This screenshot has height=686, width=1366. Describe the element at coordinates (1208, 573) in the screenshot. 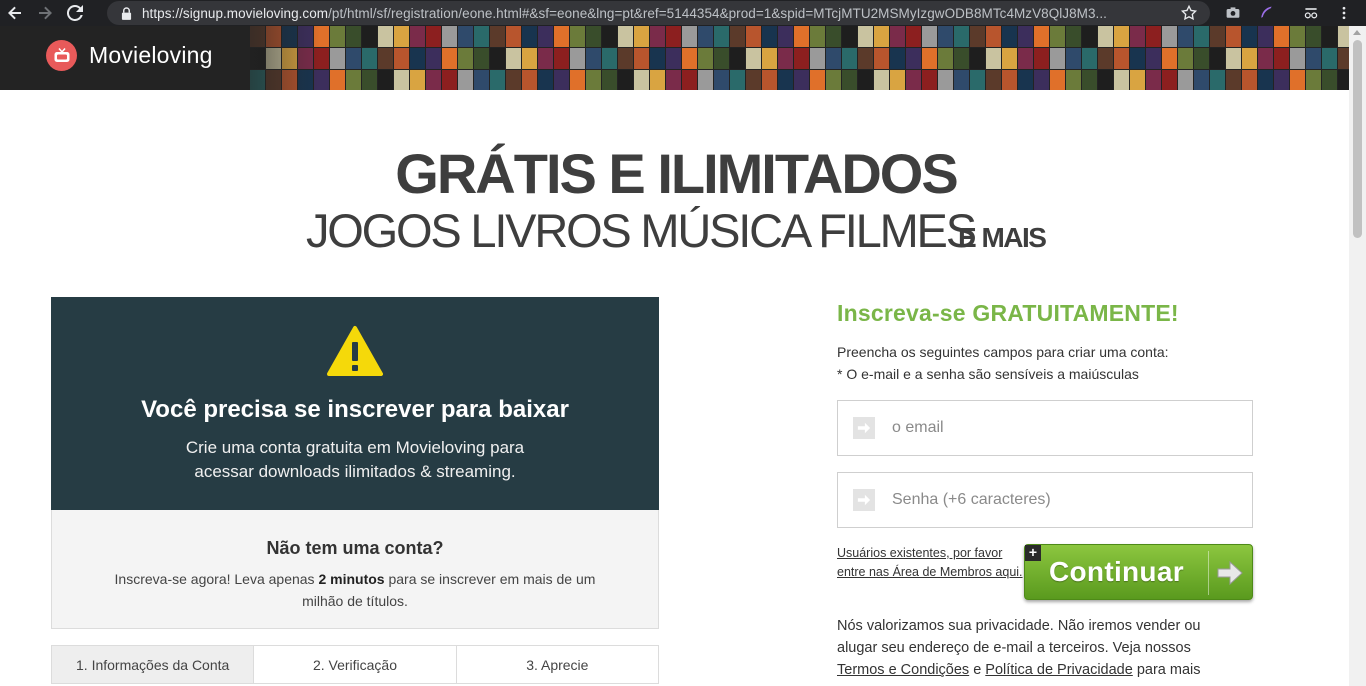

I see `button-divider` at that location.